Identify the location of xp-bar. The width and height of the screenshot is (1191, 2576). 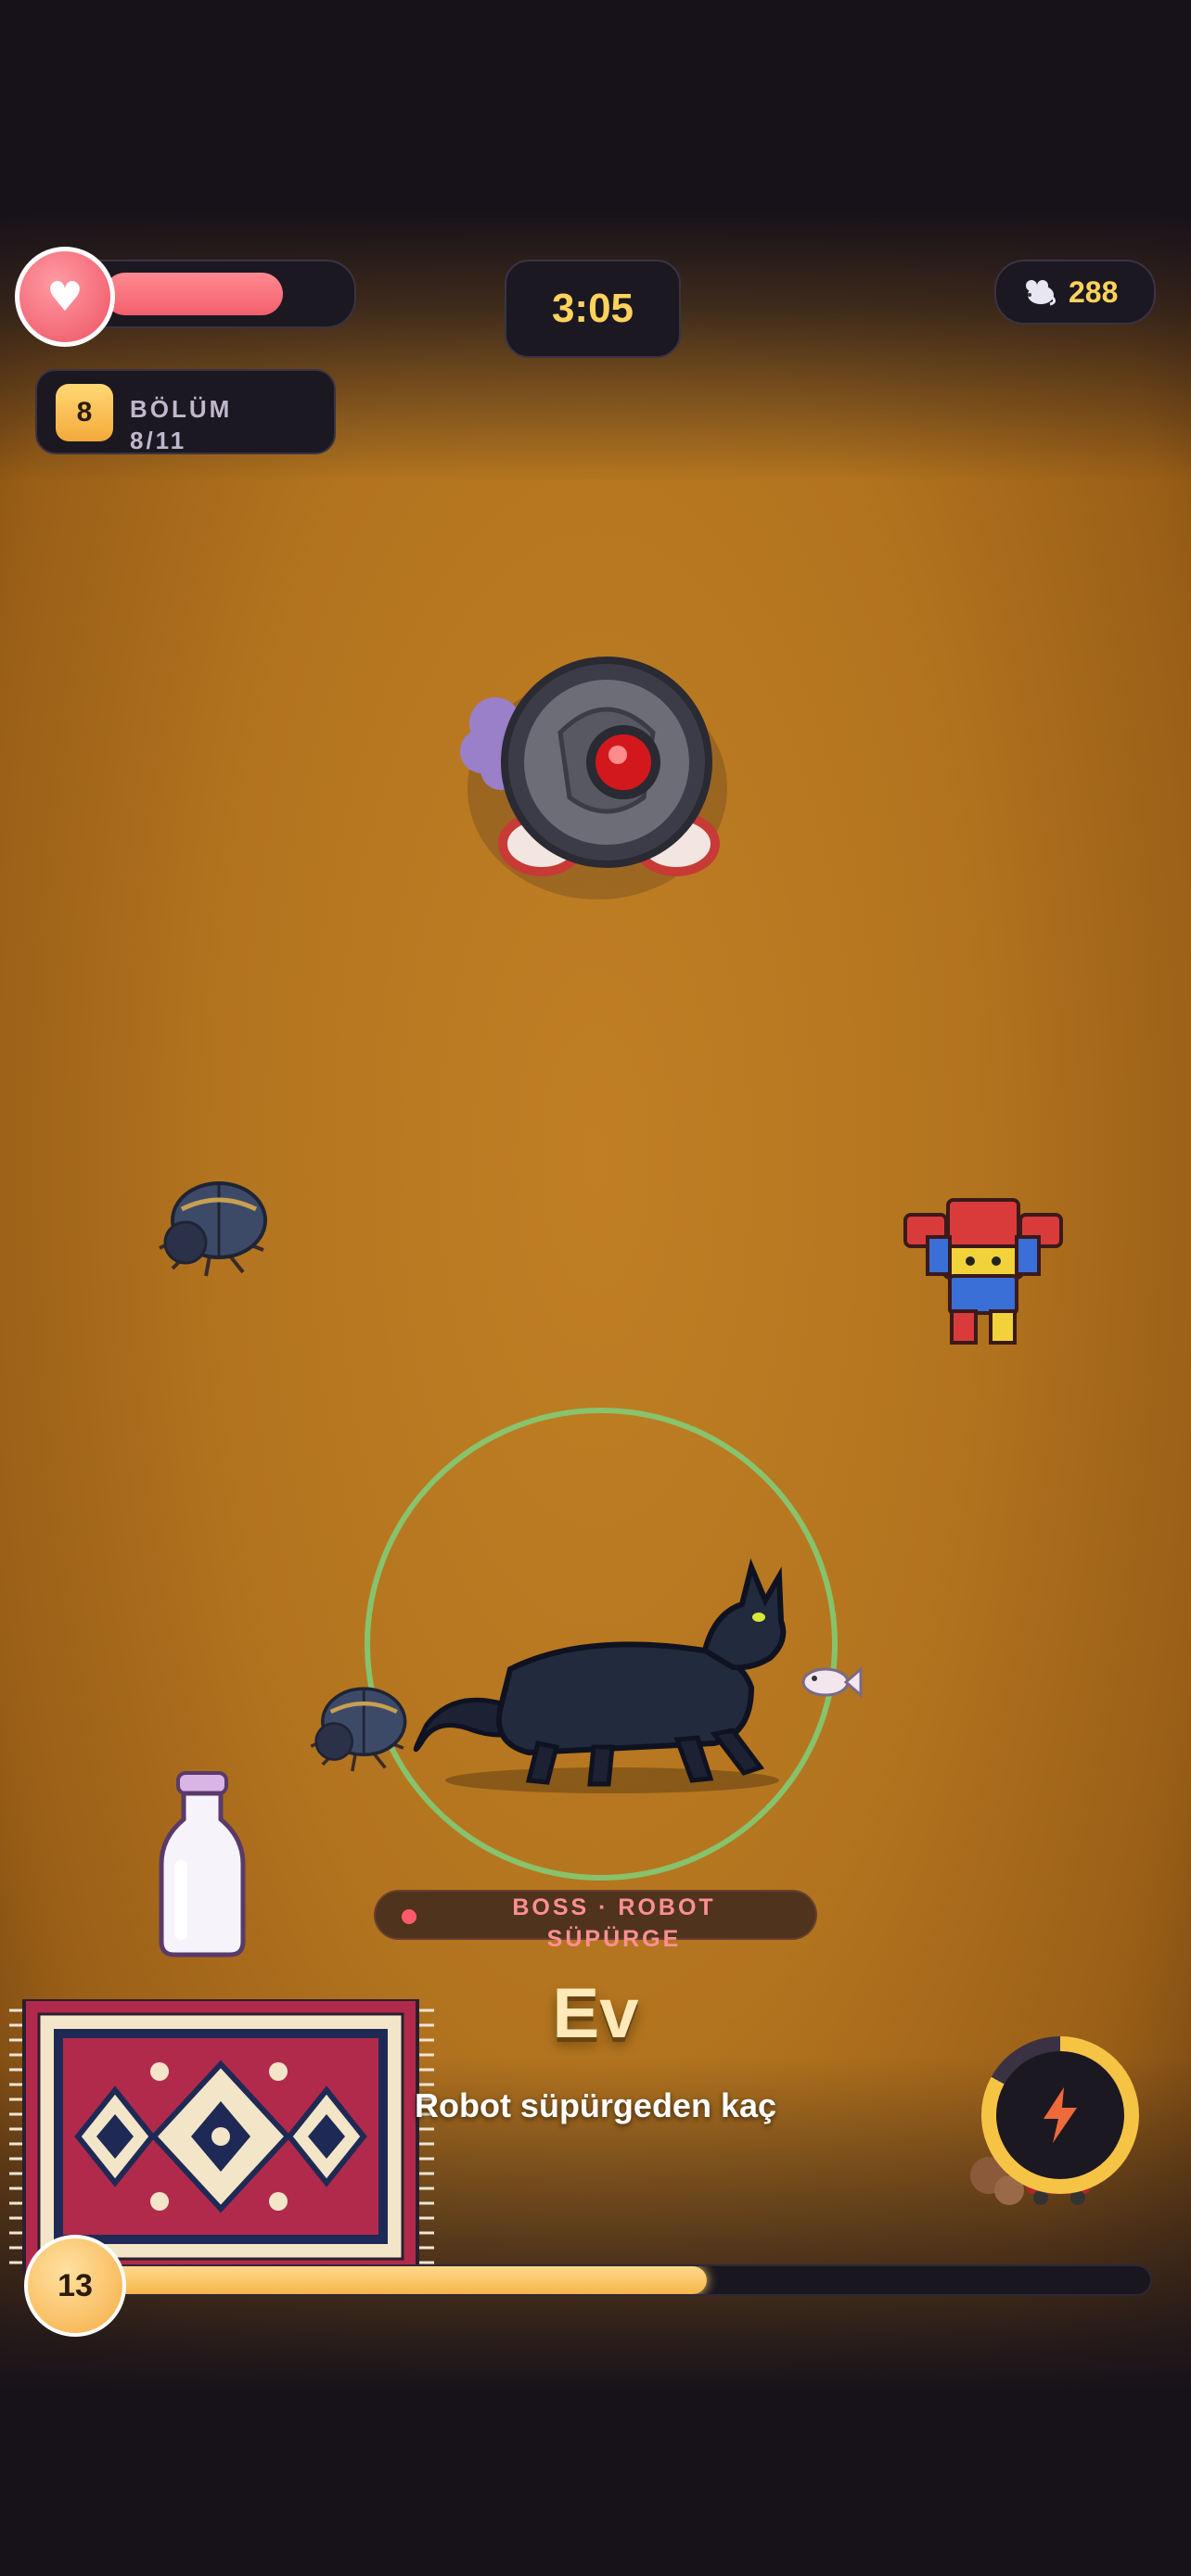
(623, 2280).